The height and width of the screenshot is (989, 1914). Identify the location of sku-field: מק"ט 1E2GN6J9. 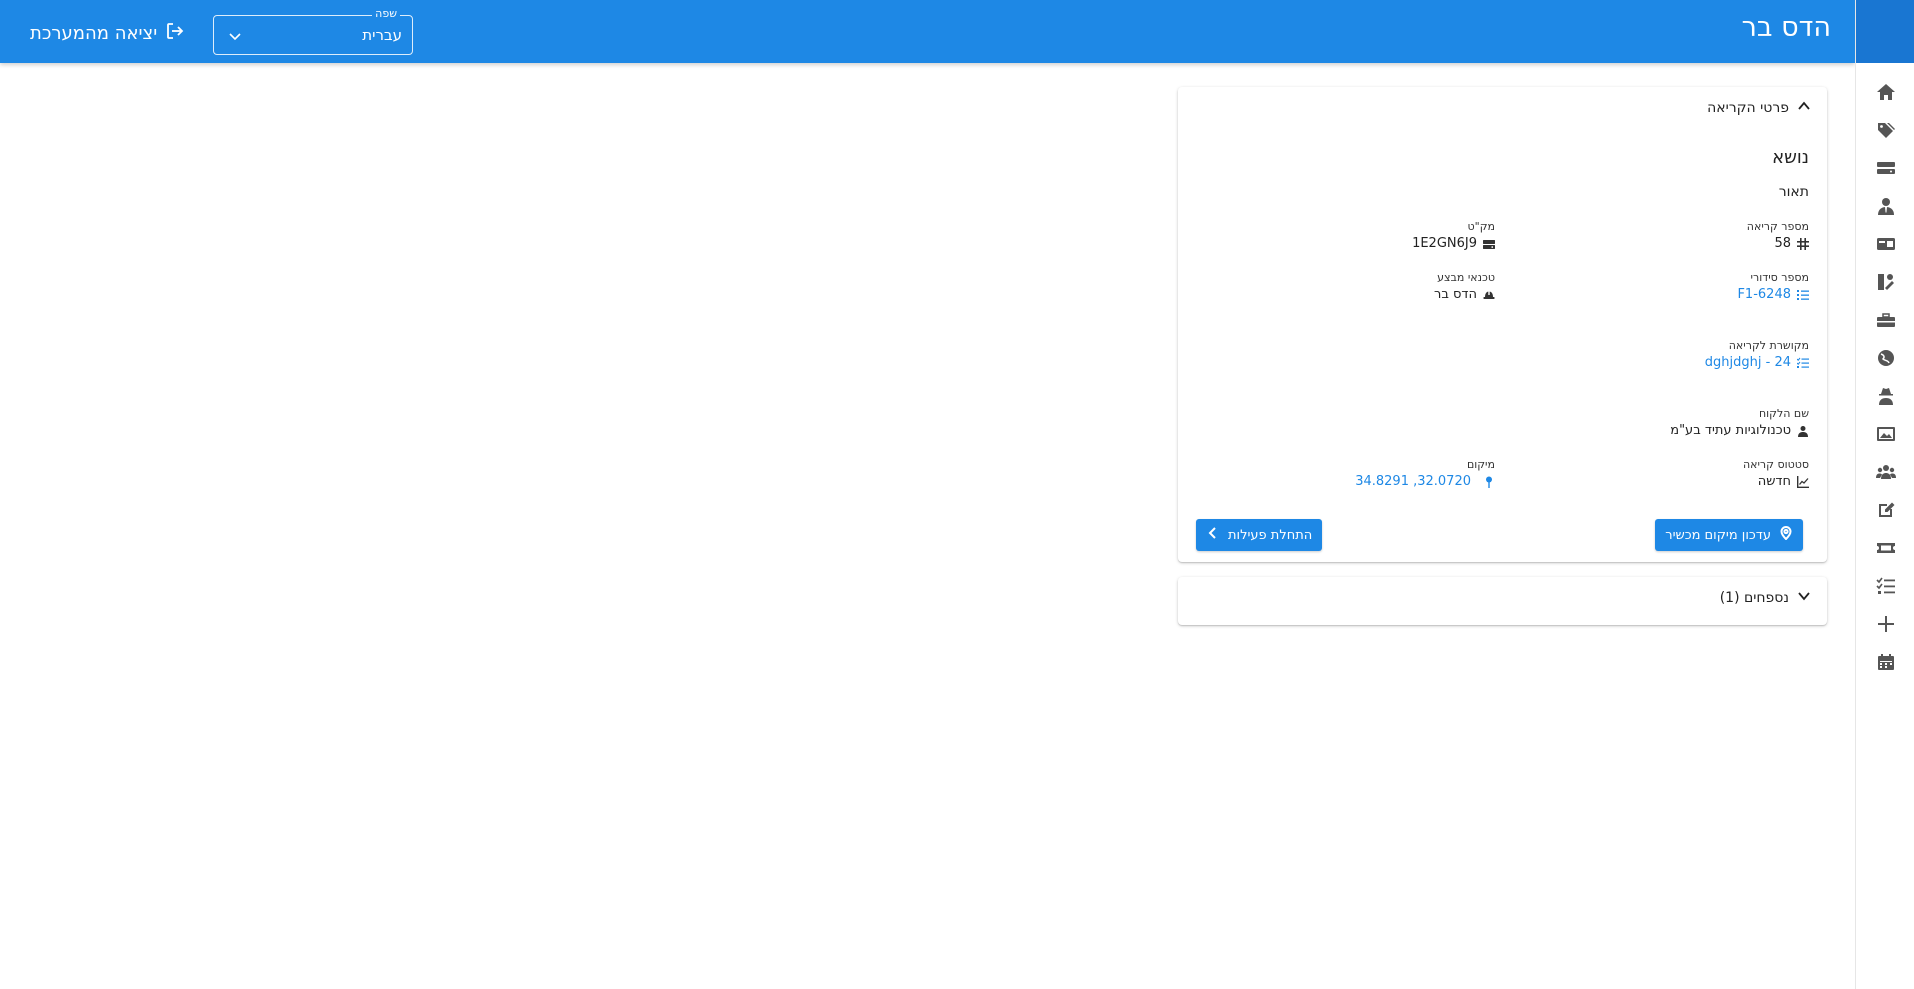
(1453, 235).